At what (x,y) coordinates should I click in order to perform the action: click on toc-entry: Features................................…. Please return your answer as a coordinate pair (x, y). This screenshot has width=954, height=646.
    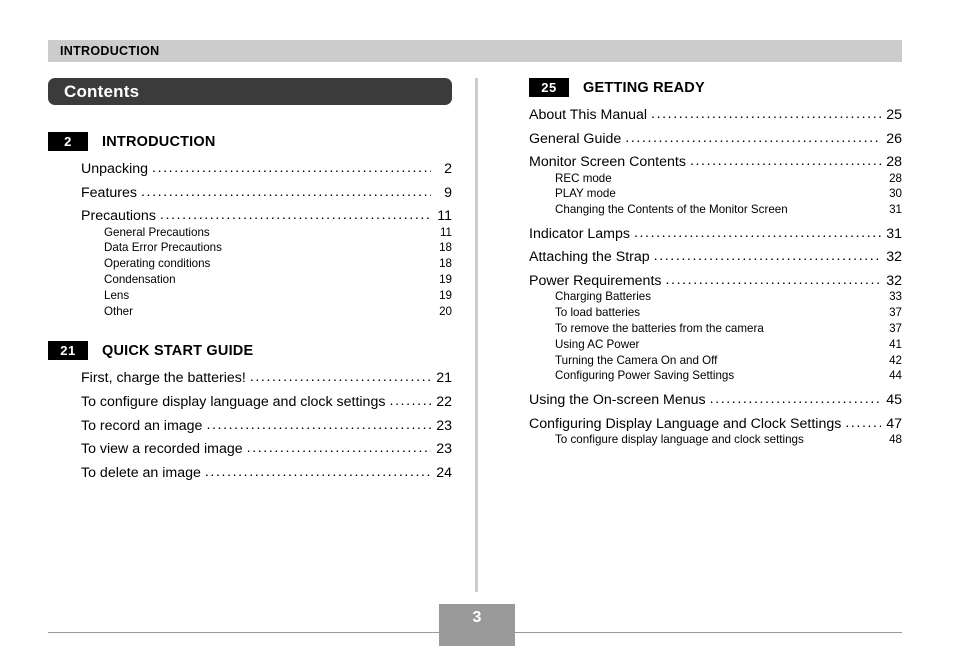
    Looking at the image, I should click on (266, 192).